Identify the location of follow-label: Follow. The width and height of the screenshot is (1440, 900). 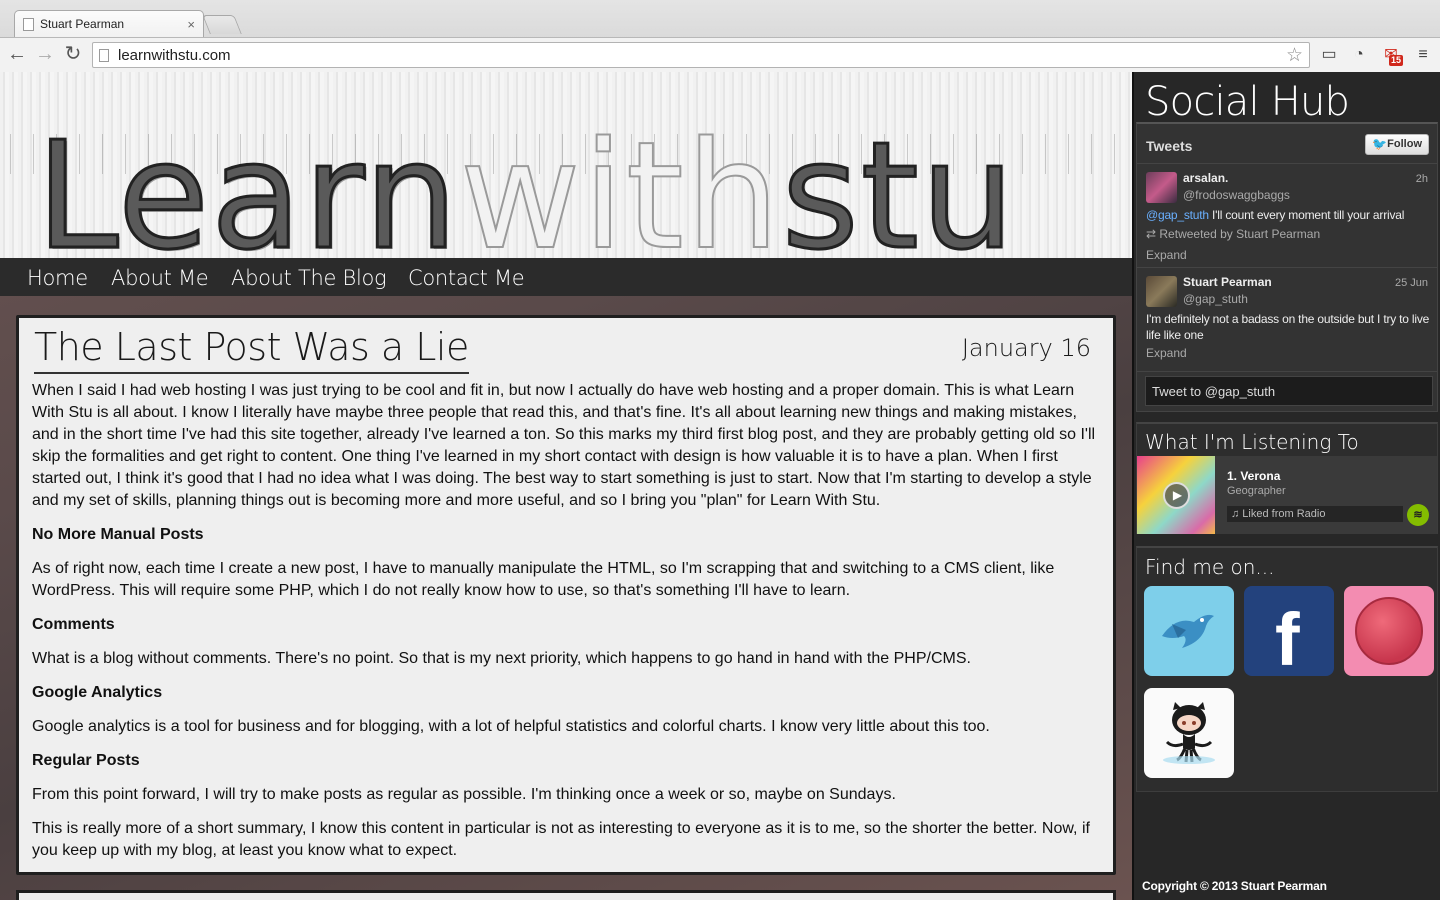
(1404, 144).